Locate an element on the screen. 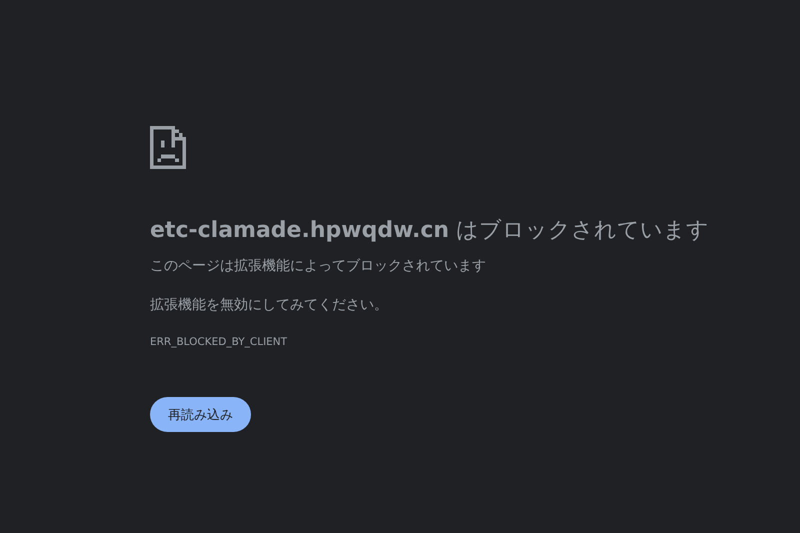  reload-button: 再読み込み is located at coordinates (200, 414).